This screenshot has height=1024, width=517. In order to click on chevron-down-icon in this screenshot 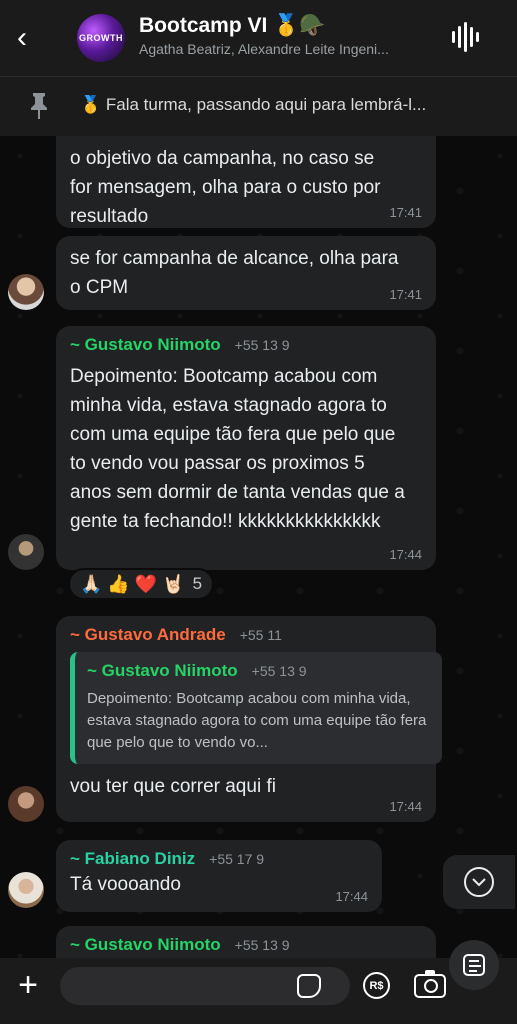, I will do `click(479, 882)`.